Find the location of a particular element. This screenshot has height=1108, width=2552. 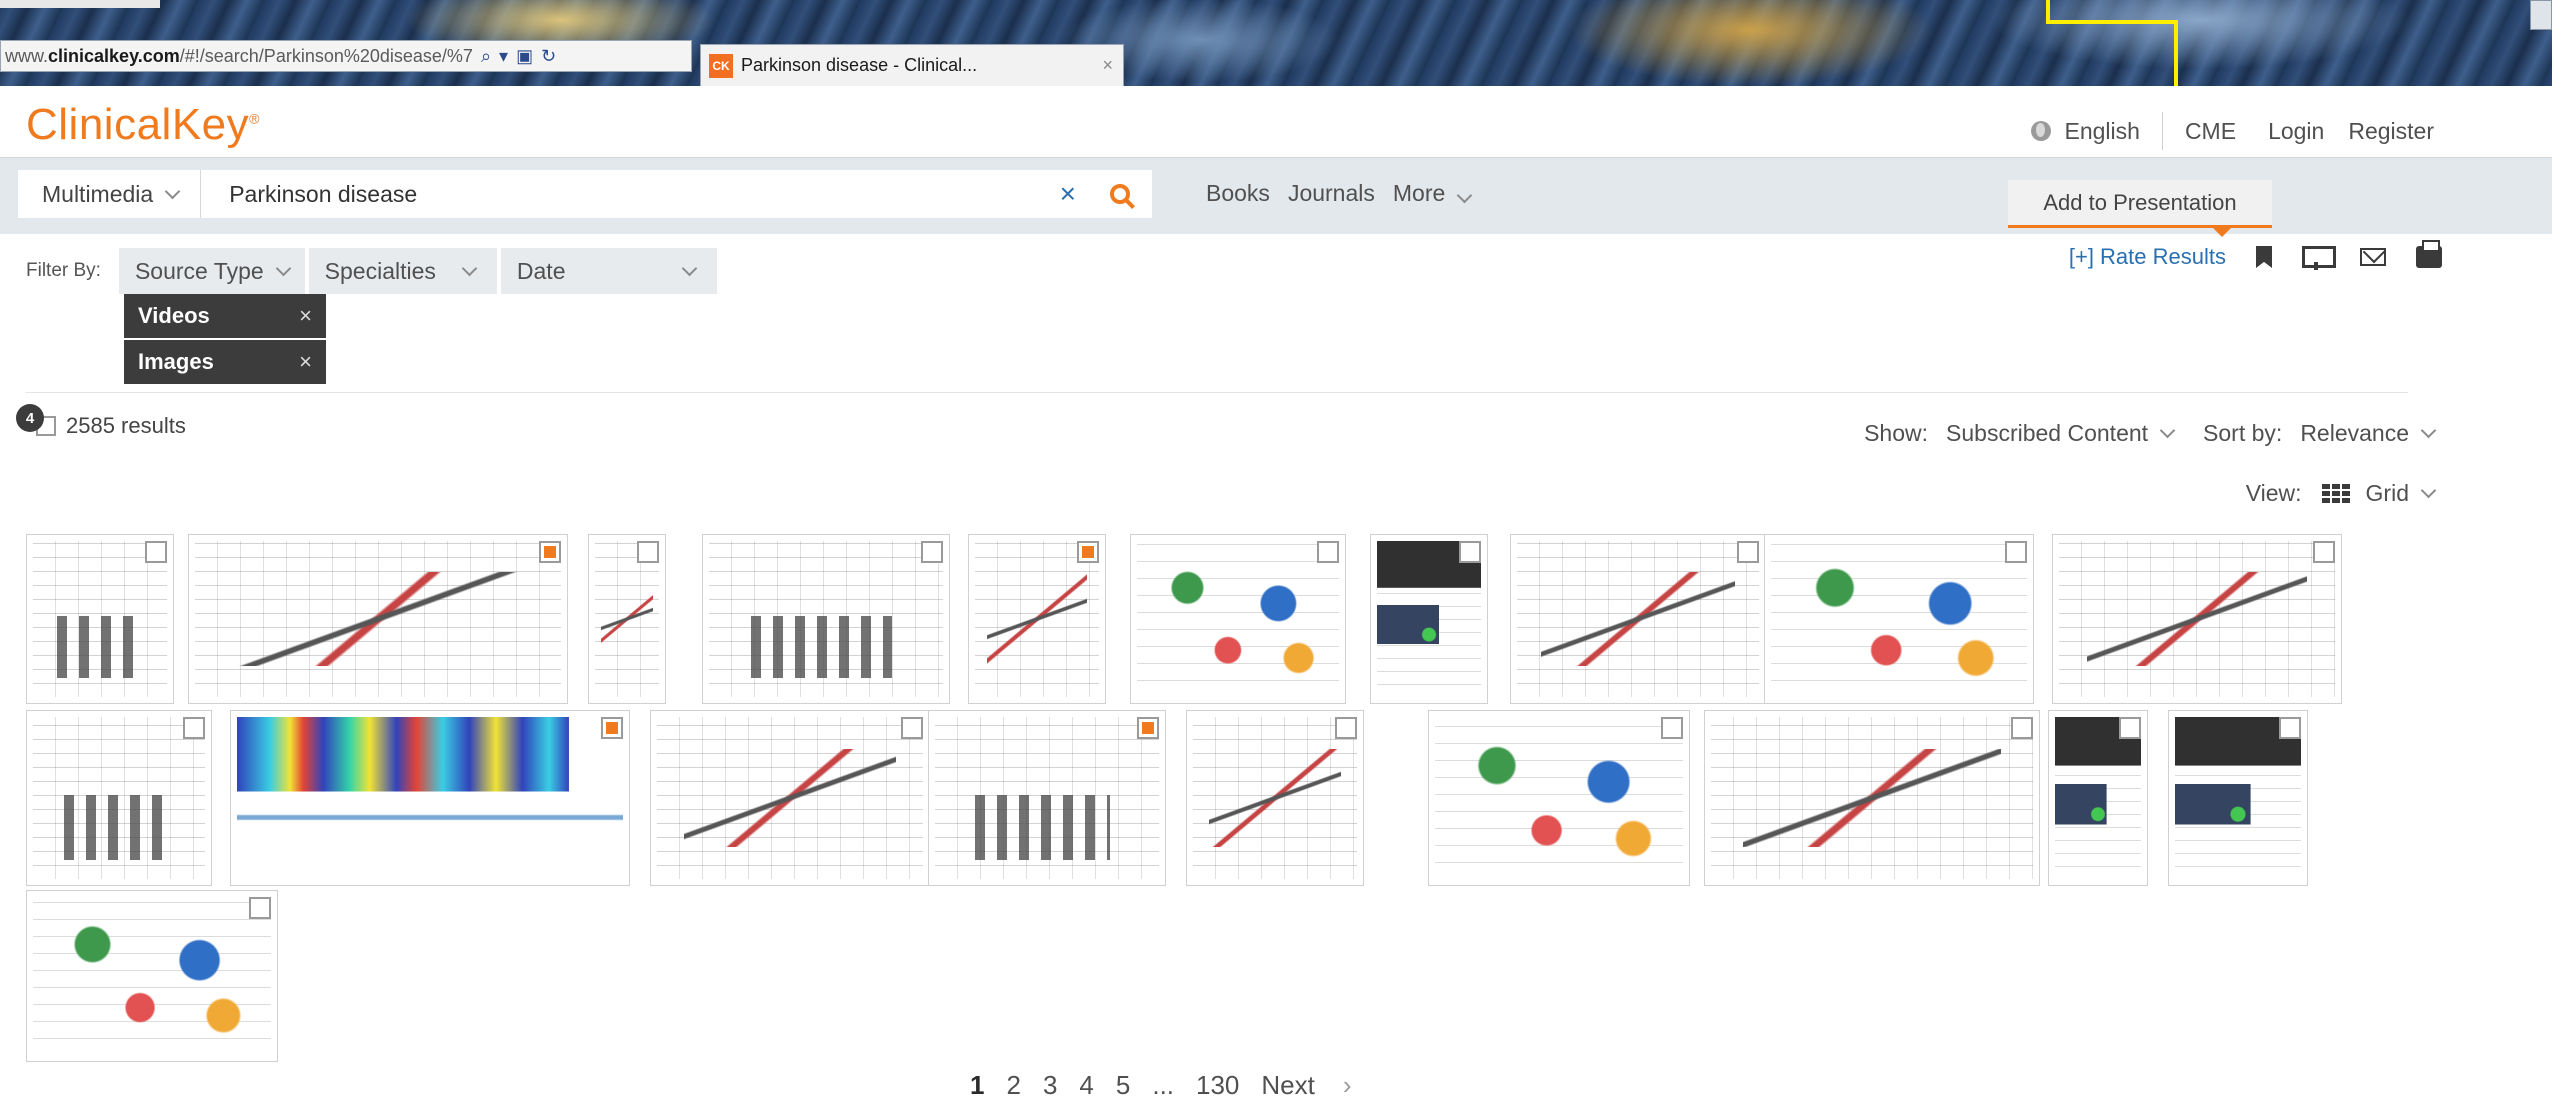

cme-link: CME is located at coordinates (2210, 131).